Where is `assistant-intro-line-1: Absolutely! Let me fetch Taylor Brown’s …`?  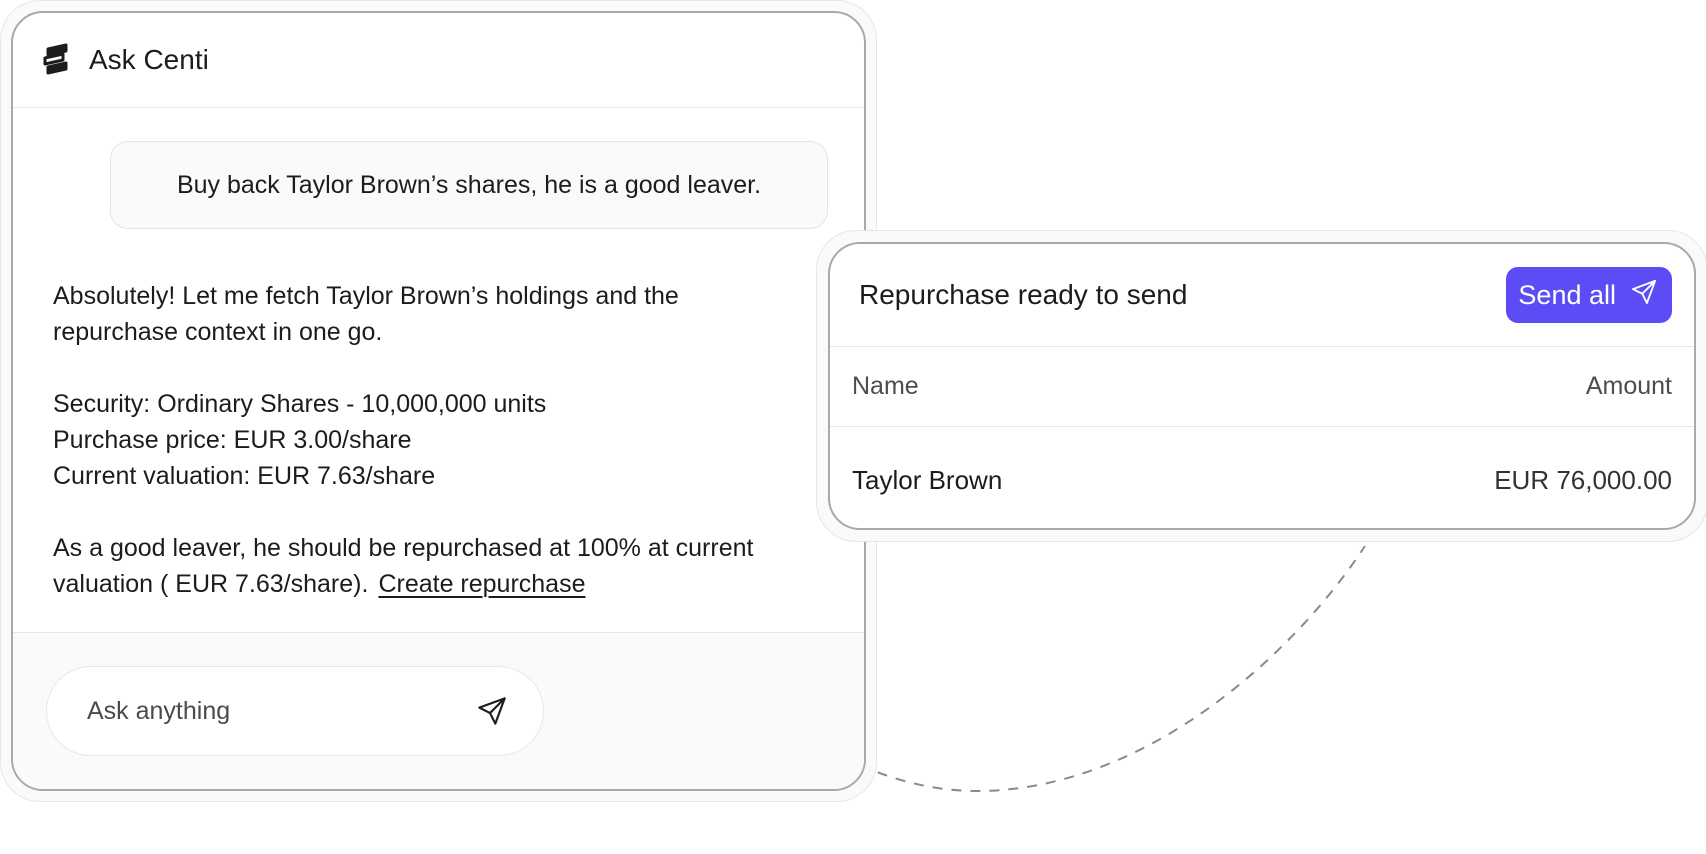
assistant-intro-line-1: Absolutely! Let me fetch Taylor Brown’s … is located at coordinates (366, 296).